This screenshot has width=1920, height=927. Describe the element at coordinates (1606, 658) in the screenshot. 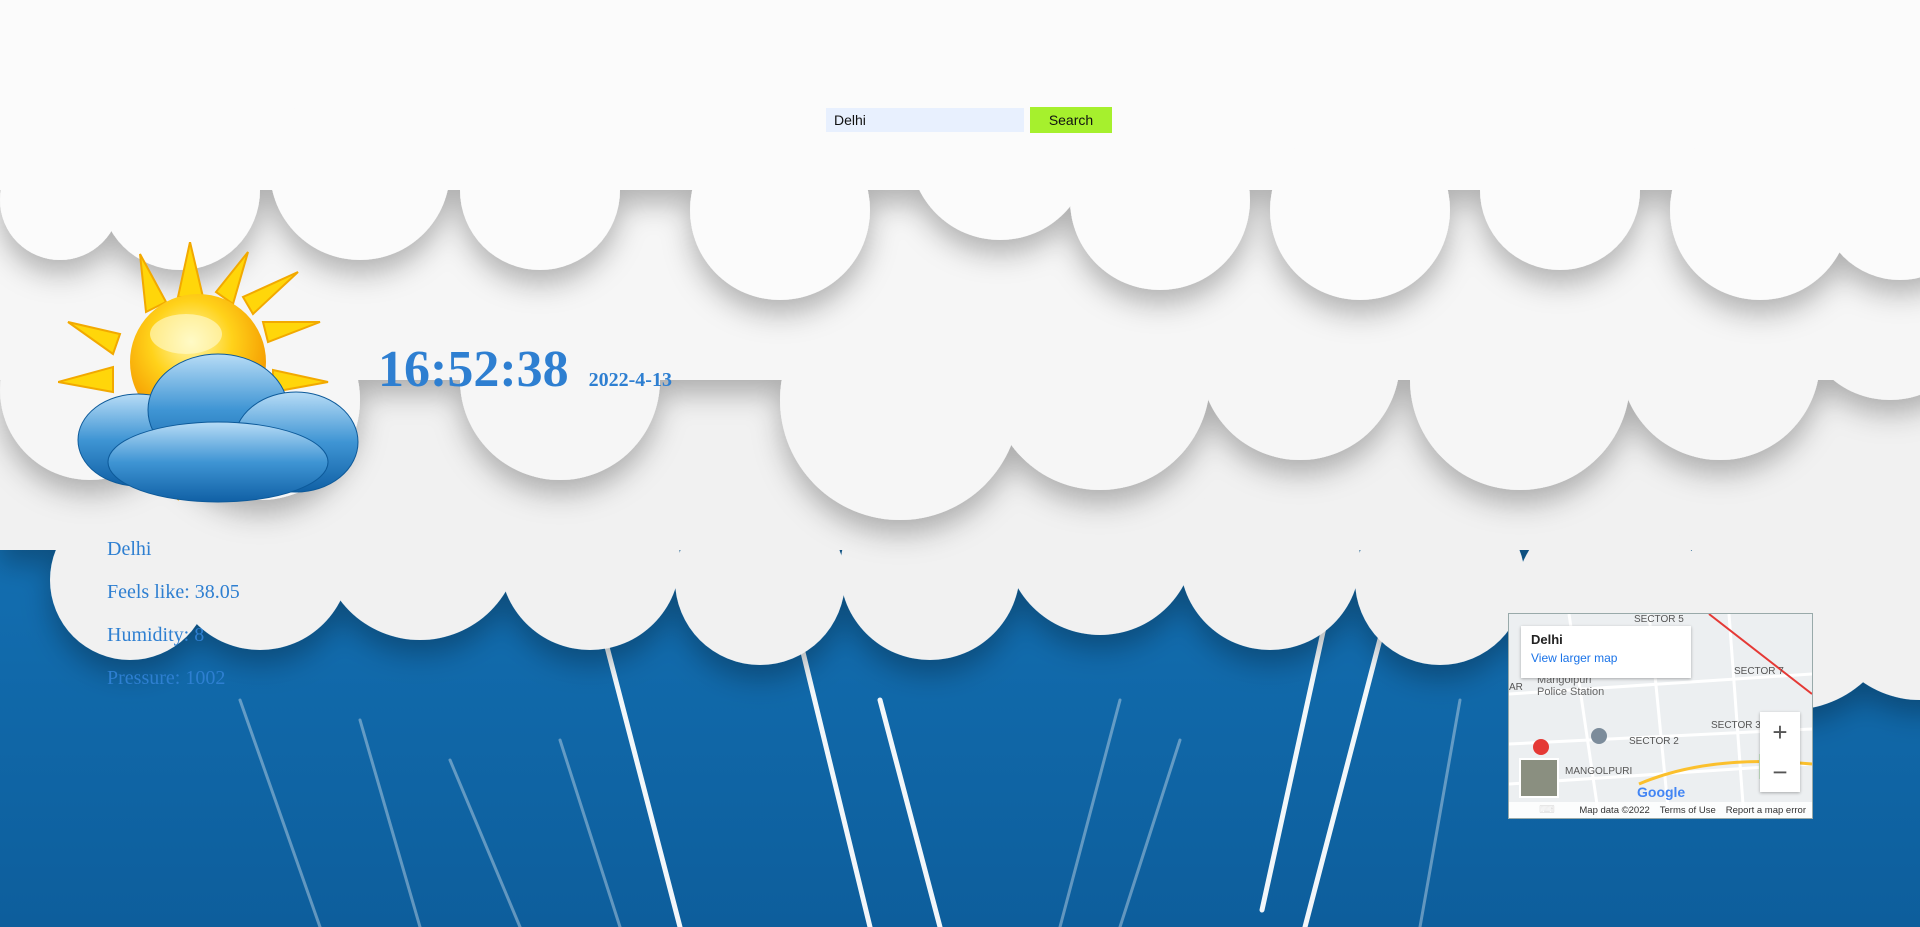

I see `view-larger-map-link: View larger map` at that location.